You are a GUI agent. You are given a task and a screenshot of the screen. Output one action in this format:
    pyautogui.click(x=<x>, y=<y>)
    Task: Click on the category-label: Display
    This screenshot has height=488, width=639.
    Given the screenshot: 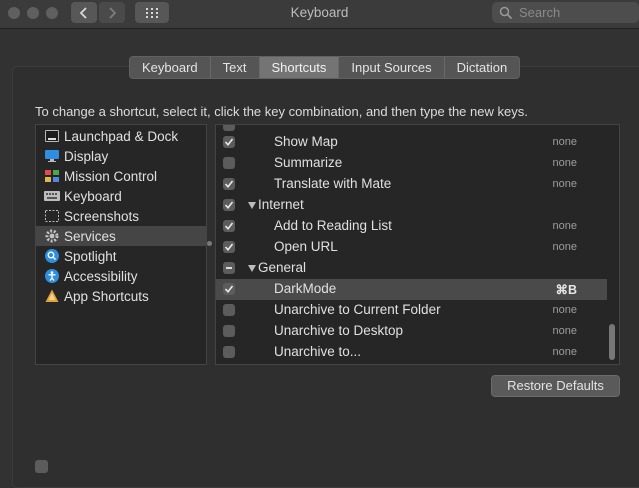 What is the action you would take?
    pyautogui.click(x=86, y=156)
    